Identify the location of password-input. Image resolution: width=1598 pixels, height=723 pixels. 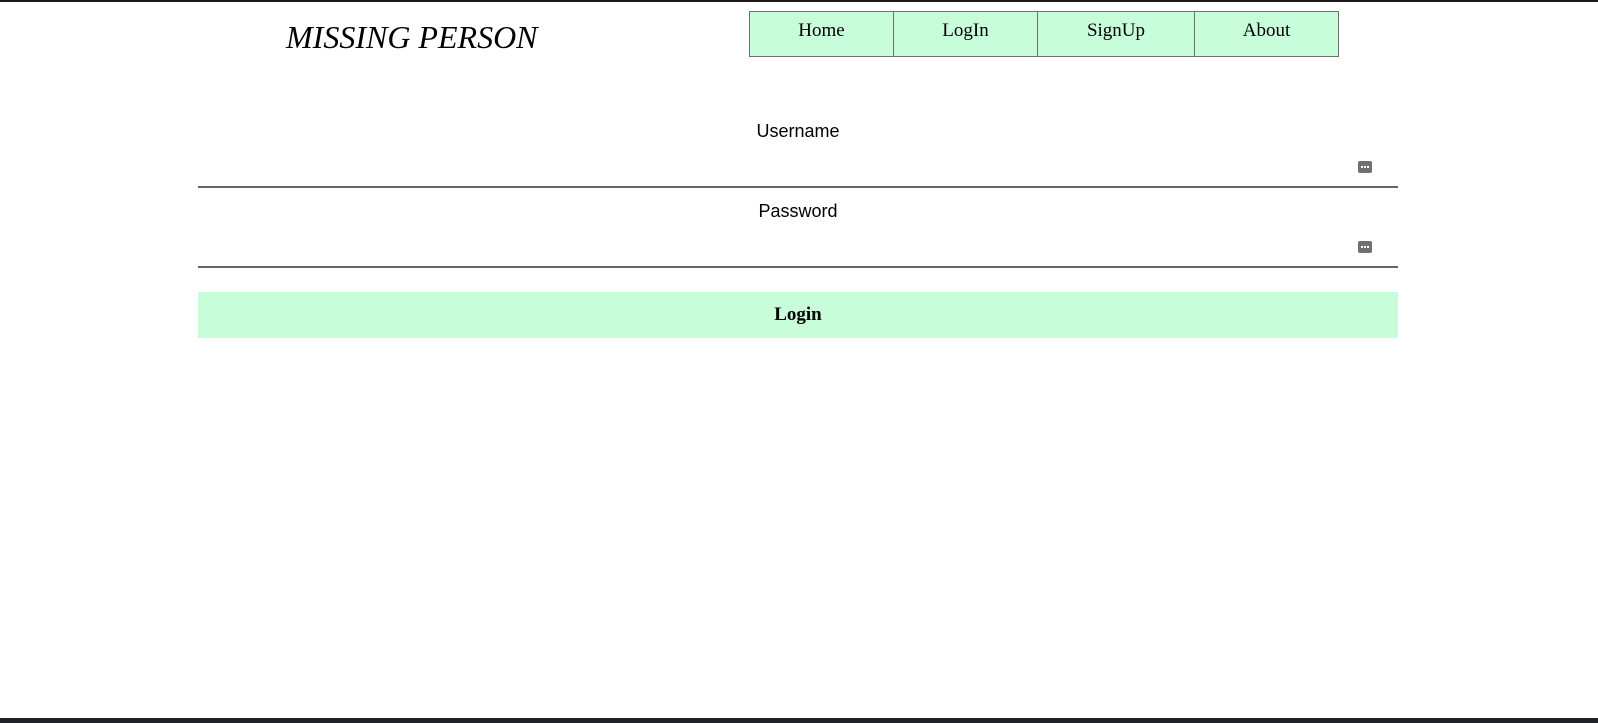
(798, 247).